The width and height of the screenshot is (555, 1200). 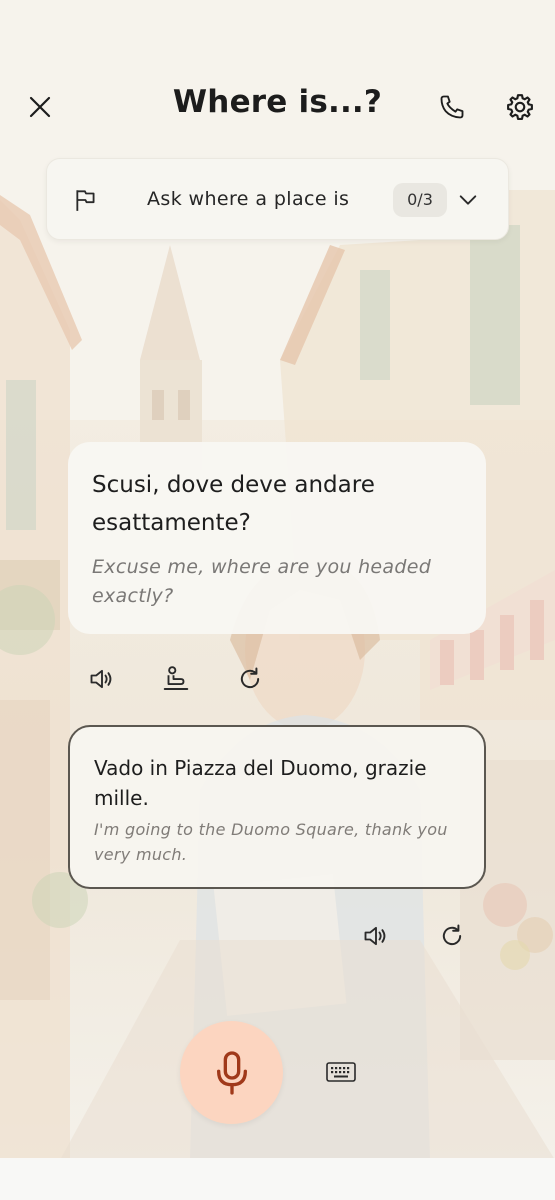 I want to click on gear-icon, so click(x=520, y=107).